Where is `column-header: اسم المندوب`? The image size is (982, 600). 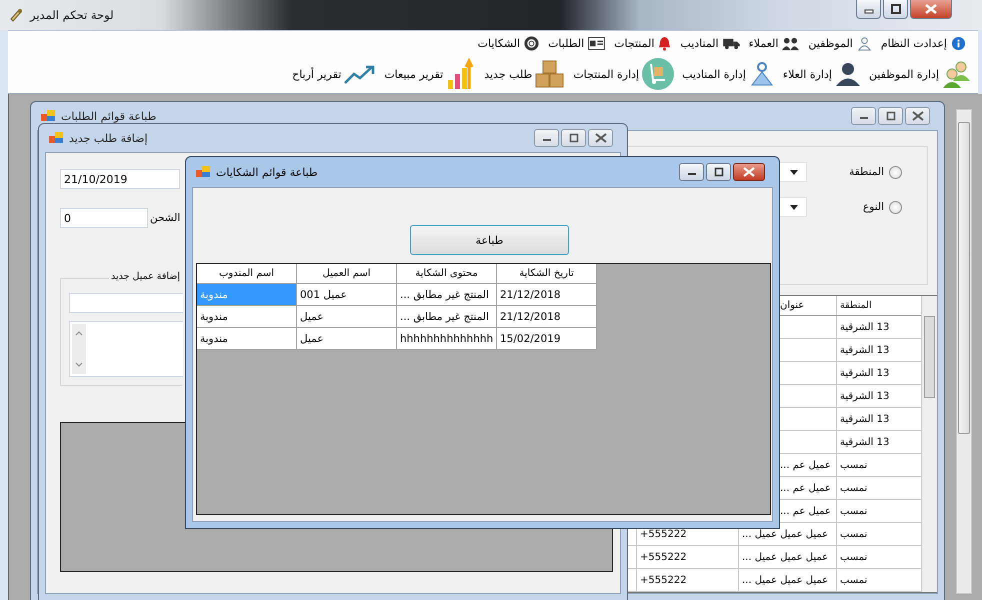 column-header: اسم المندوب is located at coordinates (247, 274).